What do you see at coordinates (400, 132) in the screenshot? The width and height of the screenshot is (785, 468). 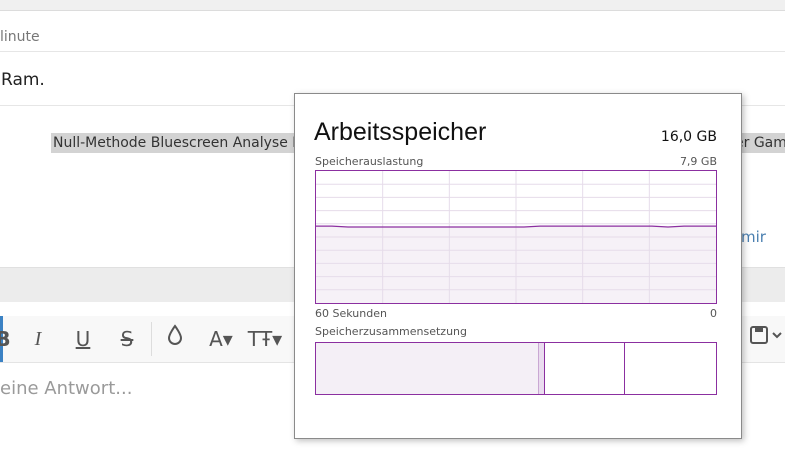 I see `popup-title: Arbeitsspeicher` at bounding box center [400, 132].